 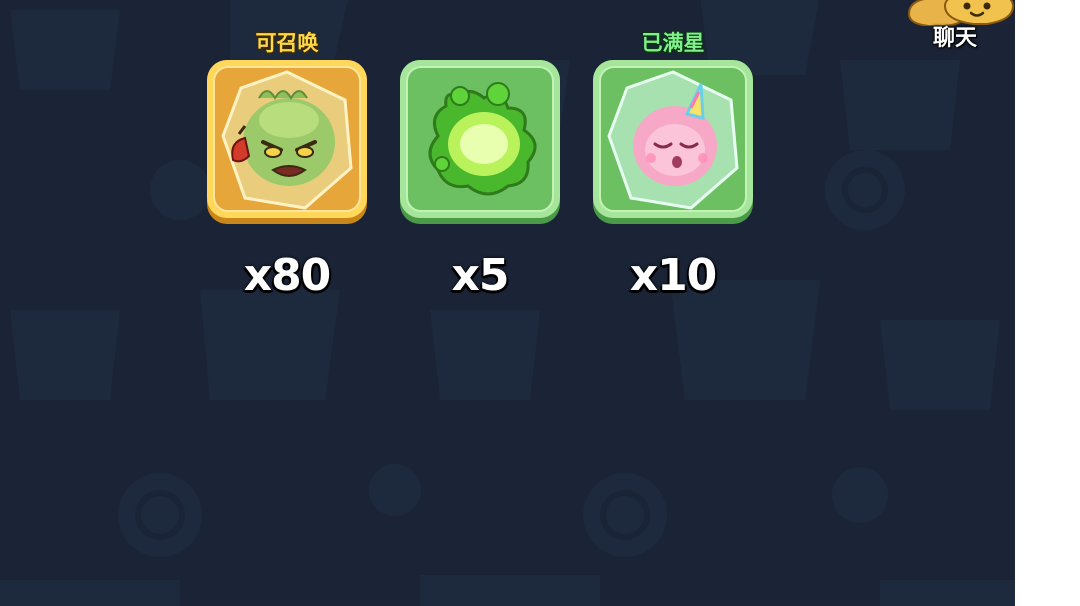 What do you see at coordinates (480, 275) in the screenshot?
I see `item-count: x5` at bounding box center [480, 275].